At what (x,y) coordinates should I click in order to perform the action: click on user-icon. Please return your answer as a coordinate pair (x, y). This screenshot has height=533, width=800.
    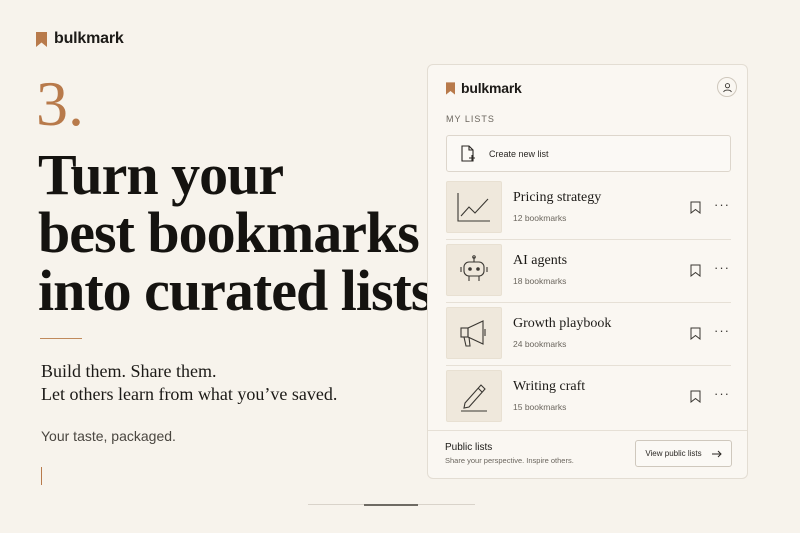
    Looking at the image, I should click on (727, 87).